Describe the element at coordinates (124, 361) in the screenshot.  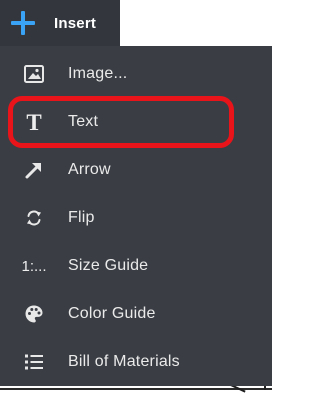
I see `menu-item-label: Bill of Materials` at that location.